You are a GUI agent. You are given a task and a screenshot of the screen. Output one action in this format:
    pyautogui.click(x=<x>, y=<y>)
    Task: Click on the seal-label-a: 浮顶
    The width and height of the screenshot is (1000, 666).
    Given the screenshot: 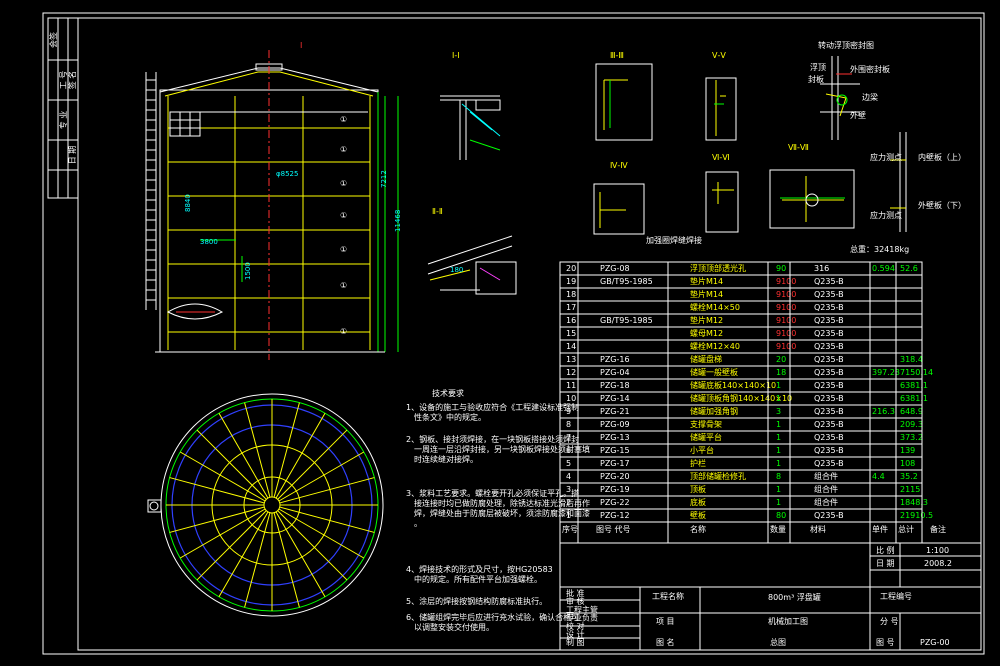 What is the action you would take?
    pyautogui.click(x=818, y=67)
    